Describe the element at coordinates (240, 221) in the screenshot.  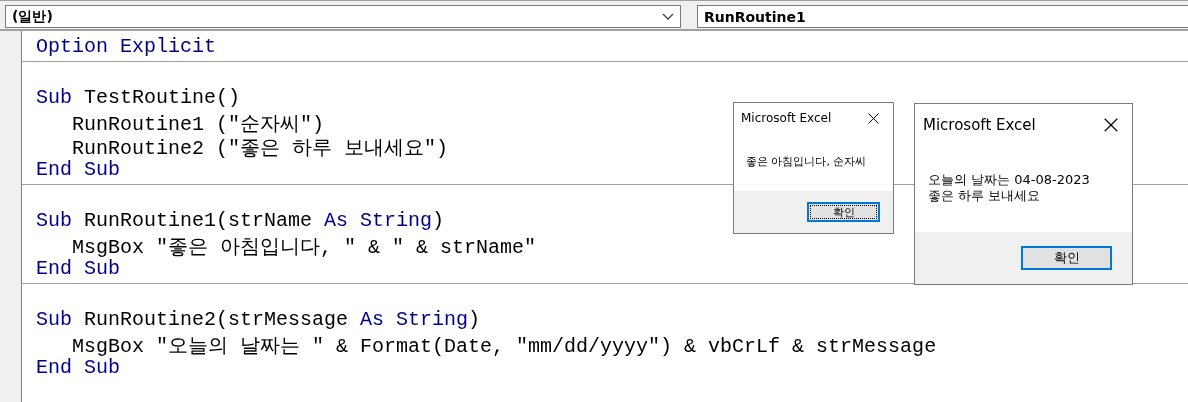
I see `code-line: Sub RunRoutine1(strName As String)` at that location.